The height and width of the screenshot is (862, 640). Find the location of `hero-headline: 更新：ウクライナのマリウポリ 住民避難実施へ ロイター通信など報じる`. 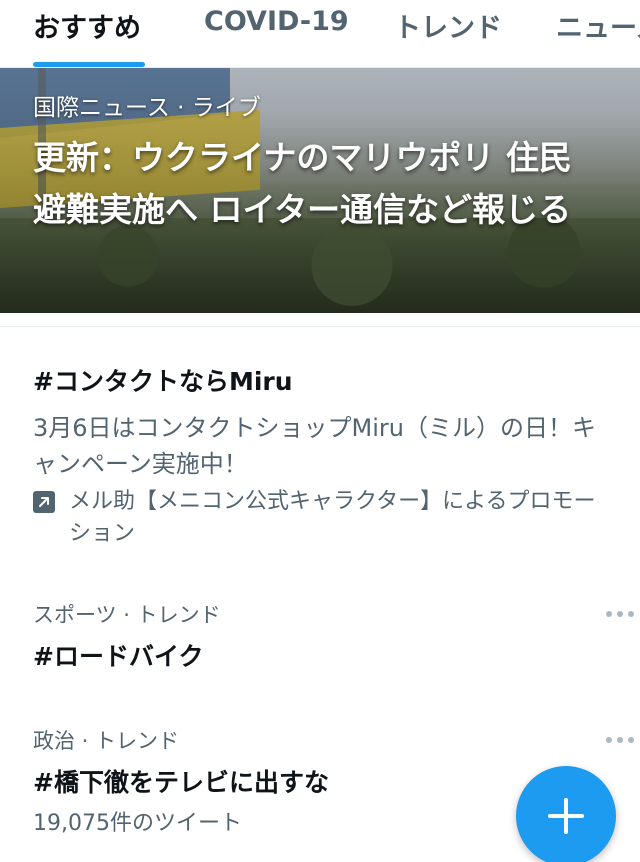

hero-headline: 更新：ウクライナのマリウポリ 住民避難実施へ ロイター通信など報じる is located at coordinates (302, 183).